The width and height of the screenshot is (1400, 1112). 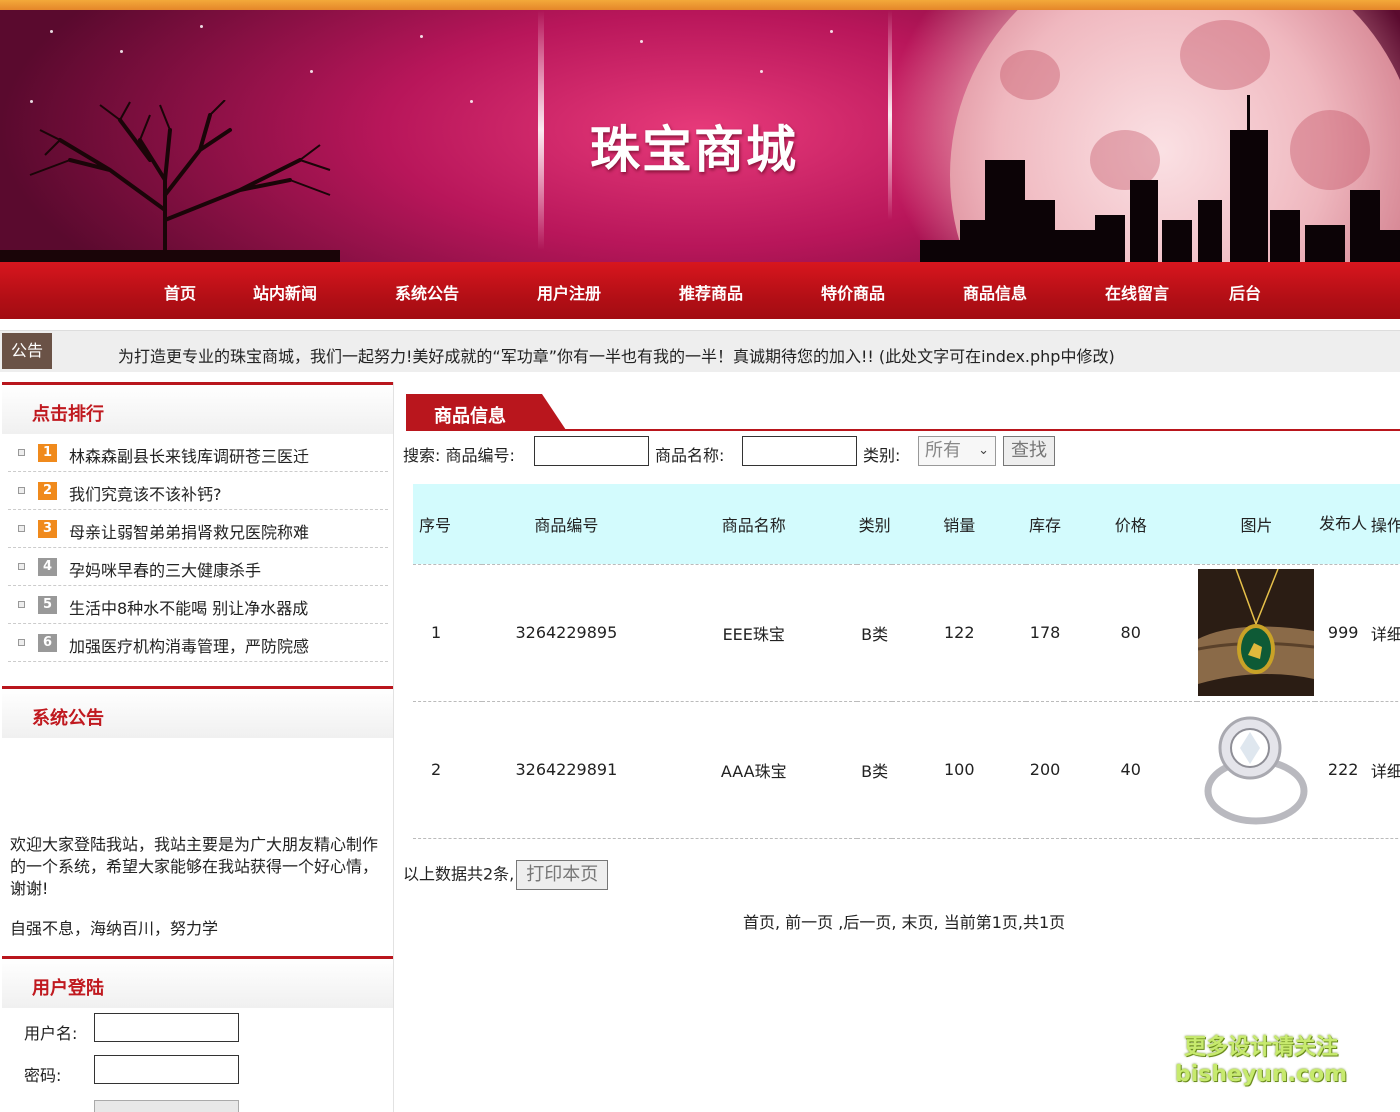 I want to click on search-category-label: 类别:, so click(x=882, y=455).